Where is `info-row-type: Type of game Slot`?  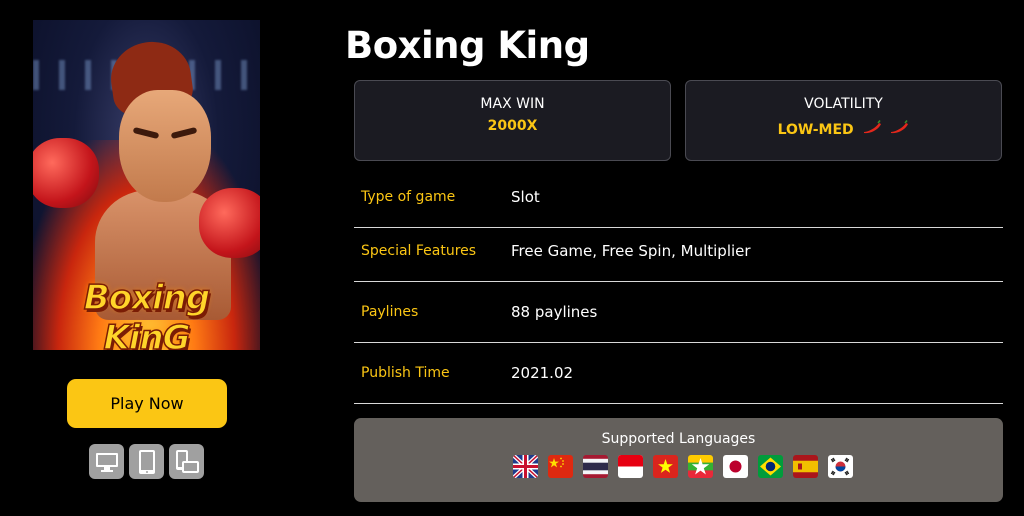 info-row-type: Type of game Slot is located at coordinates (678, 197).